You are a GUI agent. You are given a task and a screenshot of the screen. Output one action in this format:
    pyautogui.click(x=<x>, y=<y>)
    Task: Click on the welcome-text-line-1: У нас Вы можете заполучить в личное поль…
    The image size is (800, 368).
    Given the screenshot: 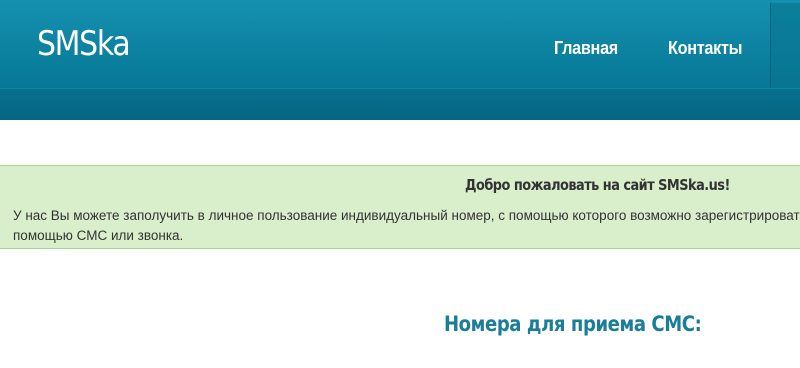 What is the action you would take?
    pyautogui.click(x=406, y=215)
    